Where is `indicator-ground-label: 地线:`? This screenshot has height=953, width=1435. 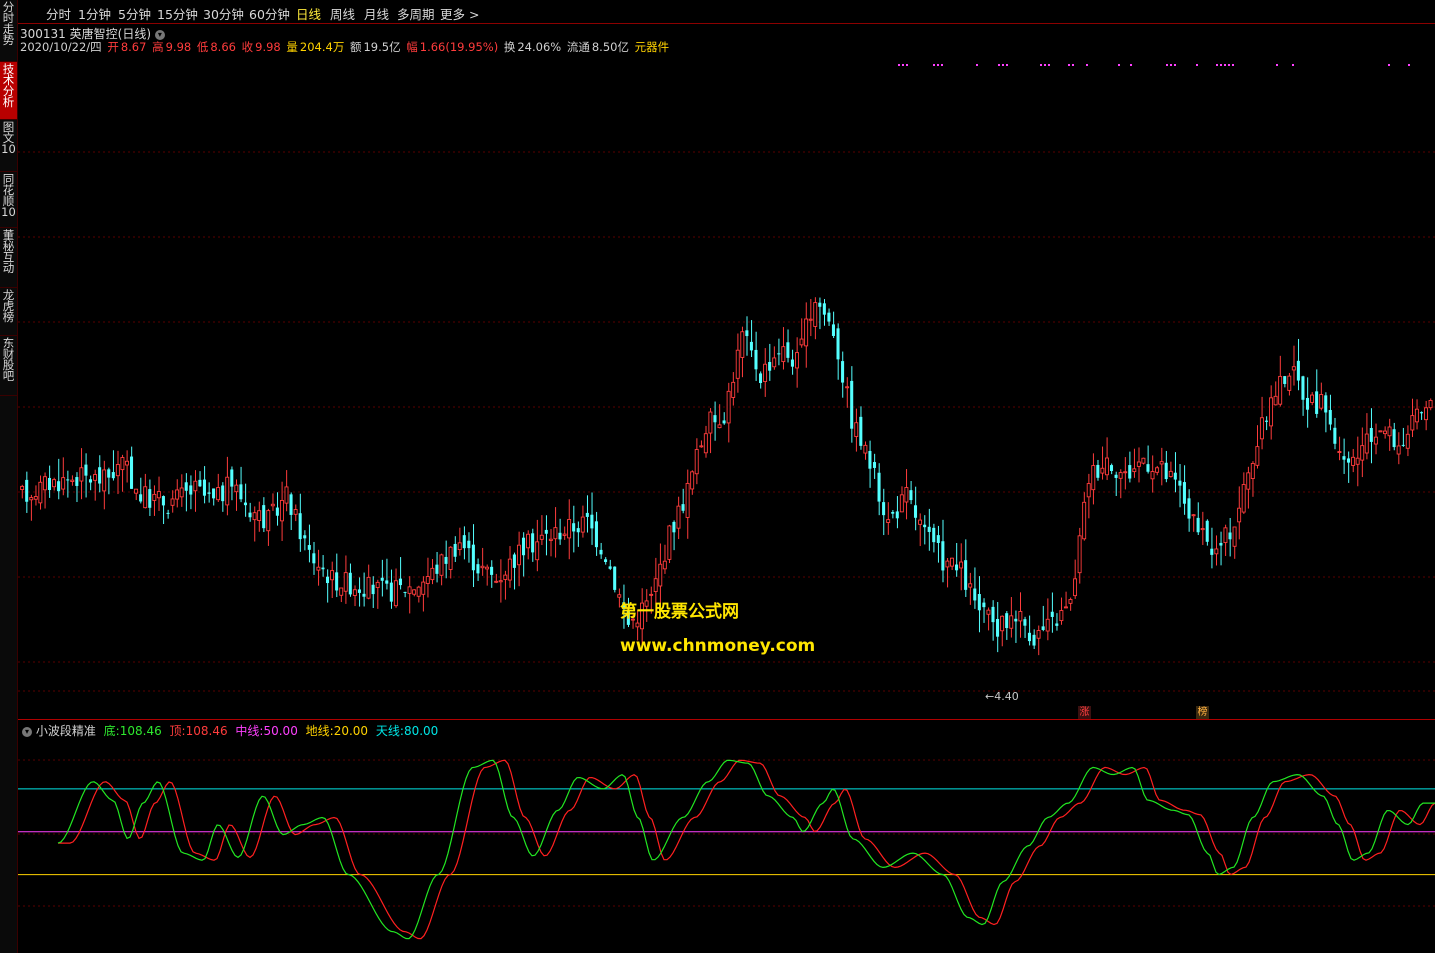
indicator-ground-label: 地线: is located at coordinates (319, 731).